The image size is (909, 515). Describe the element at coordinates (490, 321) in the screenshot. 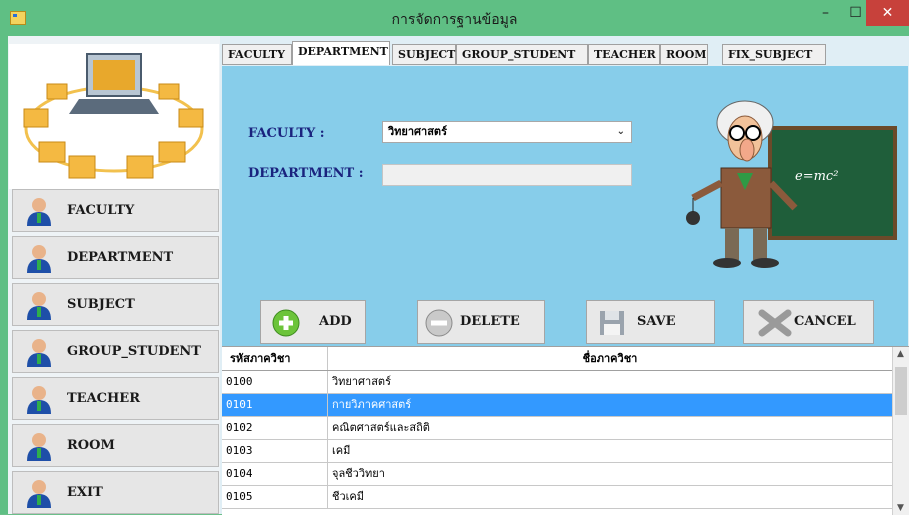

I see `delete-button-label: DELETE` at that location.